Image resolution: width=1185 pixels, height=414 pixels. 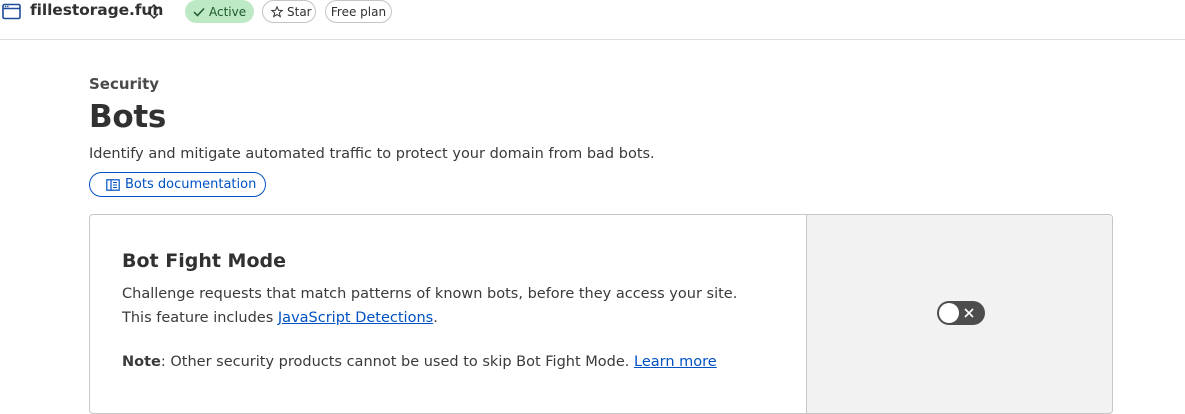 I want to click on browser-window-icon, so click(x=11, y=11).